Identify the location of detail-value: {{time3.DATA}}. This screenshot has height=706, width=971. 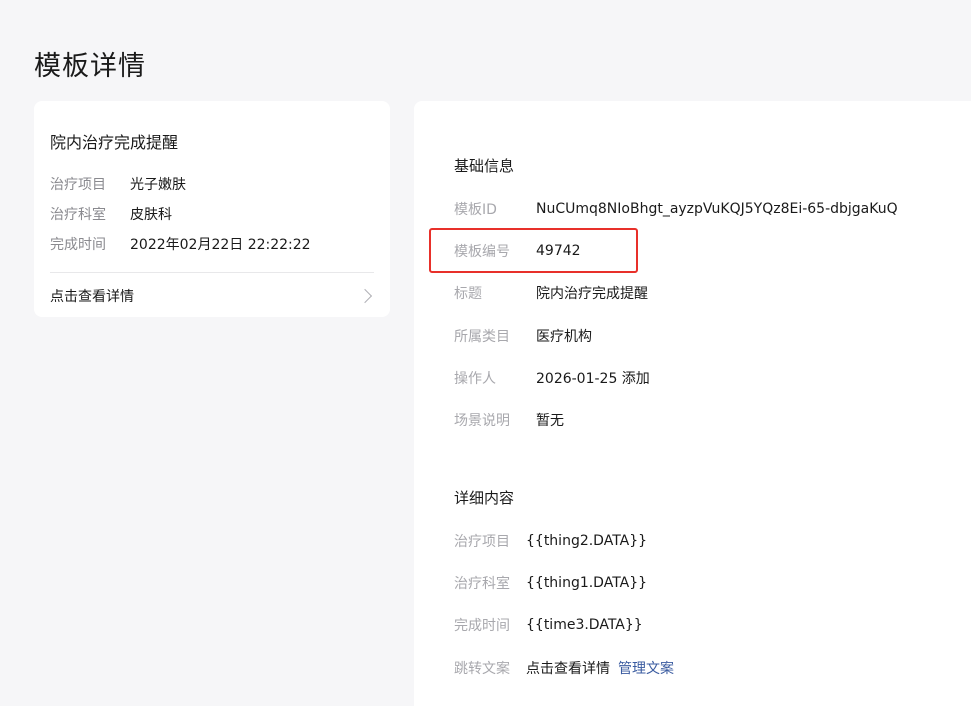
(584, 625).